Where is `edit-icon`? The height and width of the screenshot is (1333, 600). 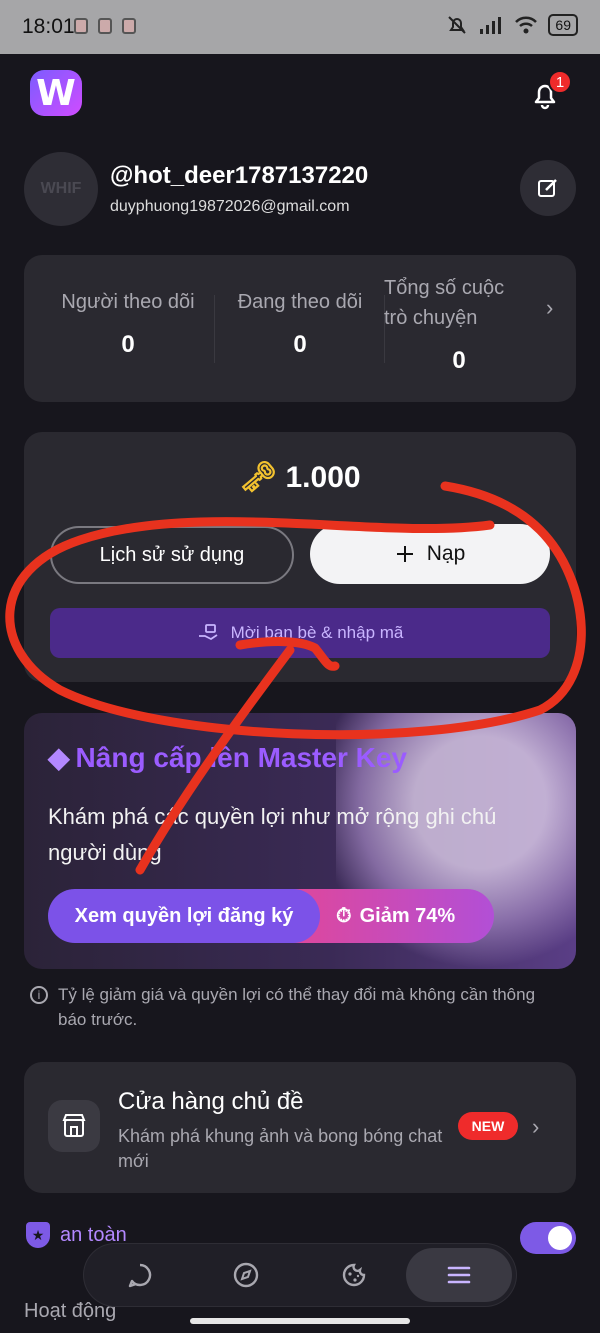
edit-icon is located at coordinates (547, 188).